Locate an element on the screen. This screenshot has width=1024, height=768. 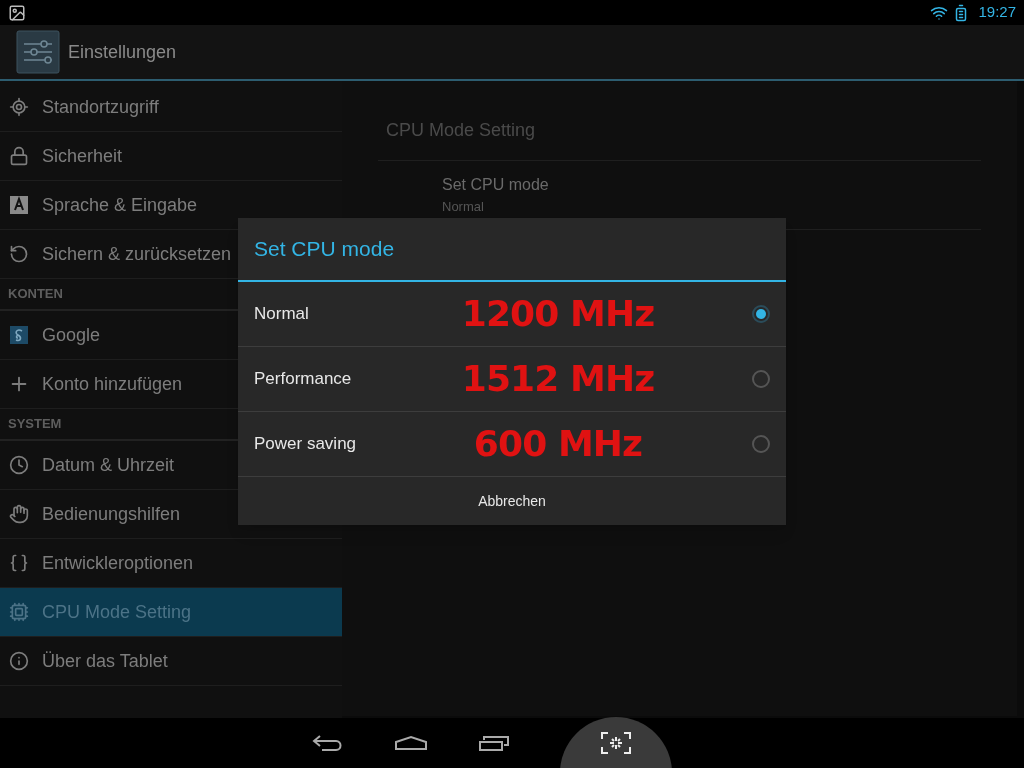
settings-item: CPU Mode Setting is located at coordinates (171, 612).